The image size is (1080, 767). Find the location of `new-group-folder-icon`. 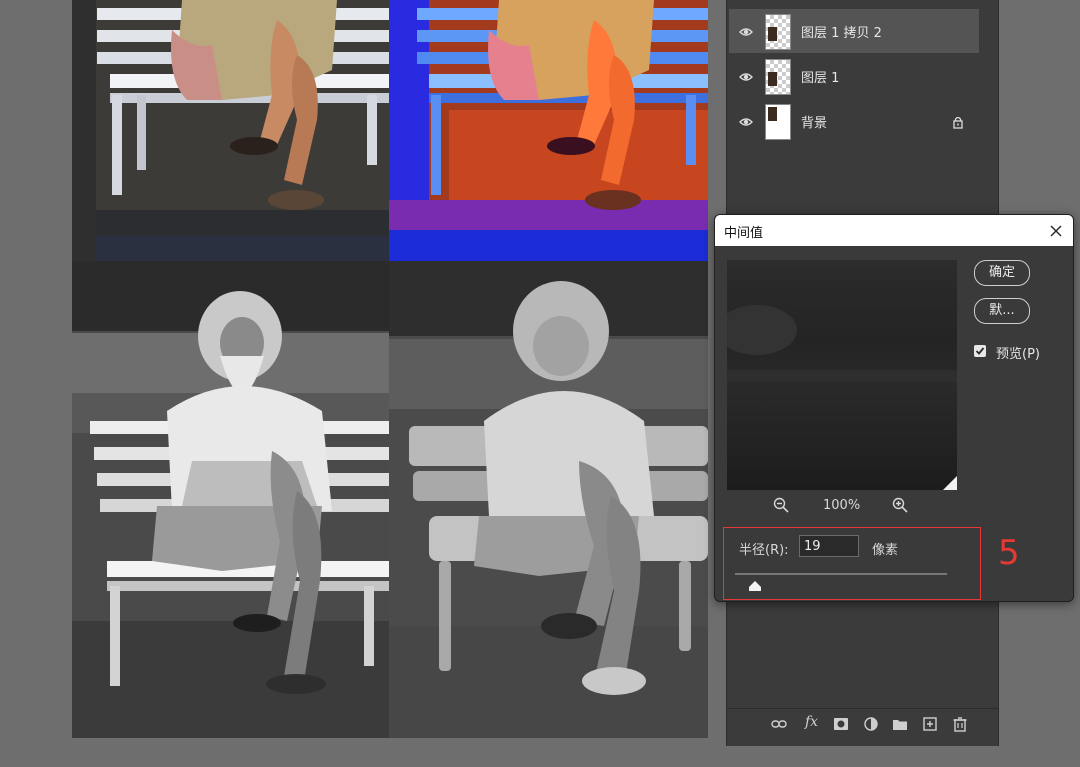

new-group-folder-icon is located at coordinates (900, 724).